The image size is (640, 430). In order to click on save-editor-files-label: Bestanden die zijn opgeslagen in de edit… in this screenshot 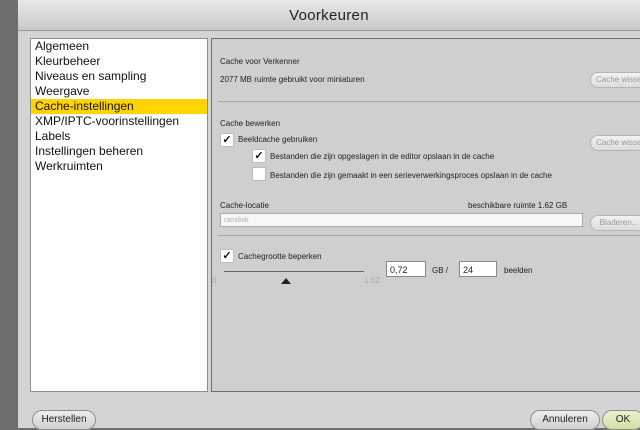, I will do `click(382, 156)`.